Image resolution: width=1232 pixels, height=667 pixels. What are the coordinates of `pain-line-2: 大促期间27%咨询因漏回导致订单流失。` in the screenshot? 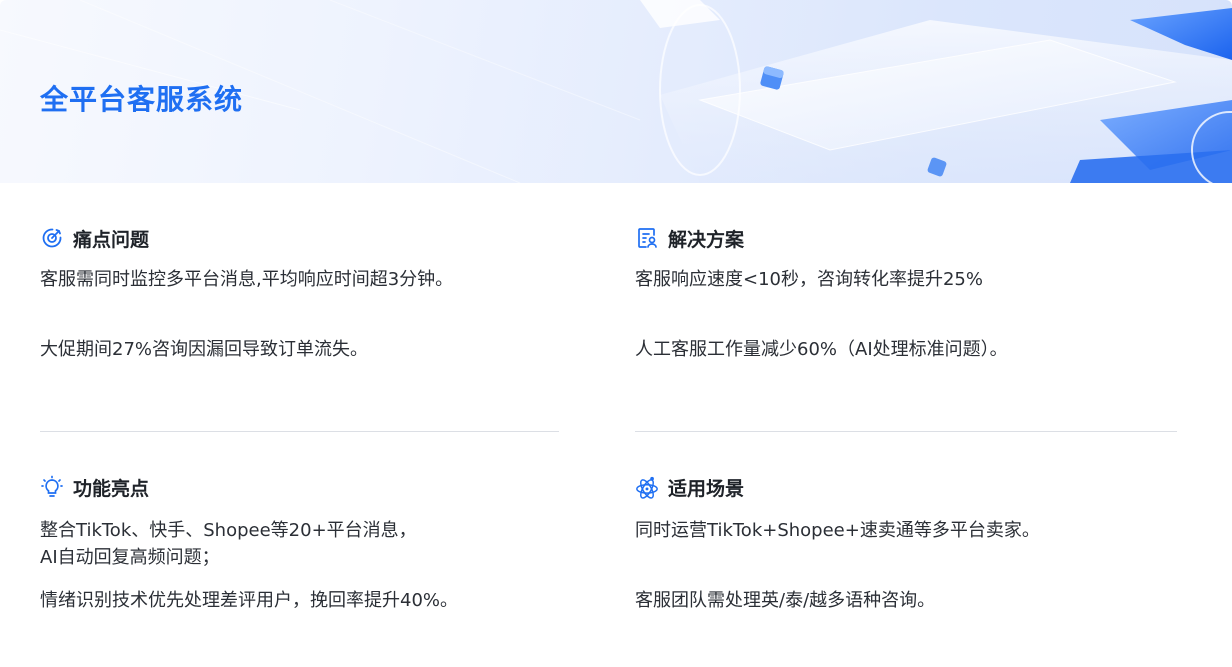 It's located at (204, 349).